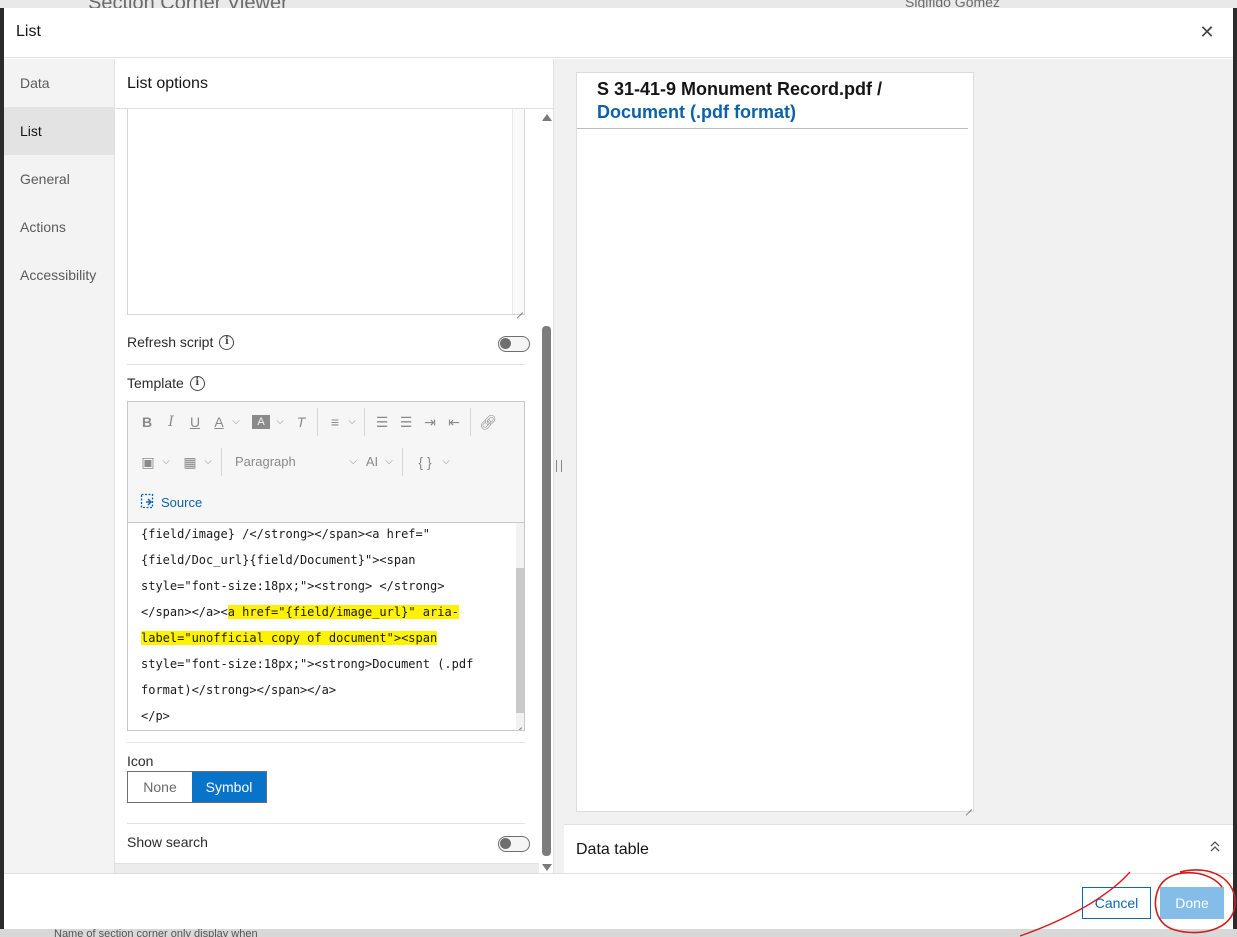  I want to click on align-icon: ≡, so click(335, 422).